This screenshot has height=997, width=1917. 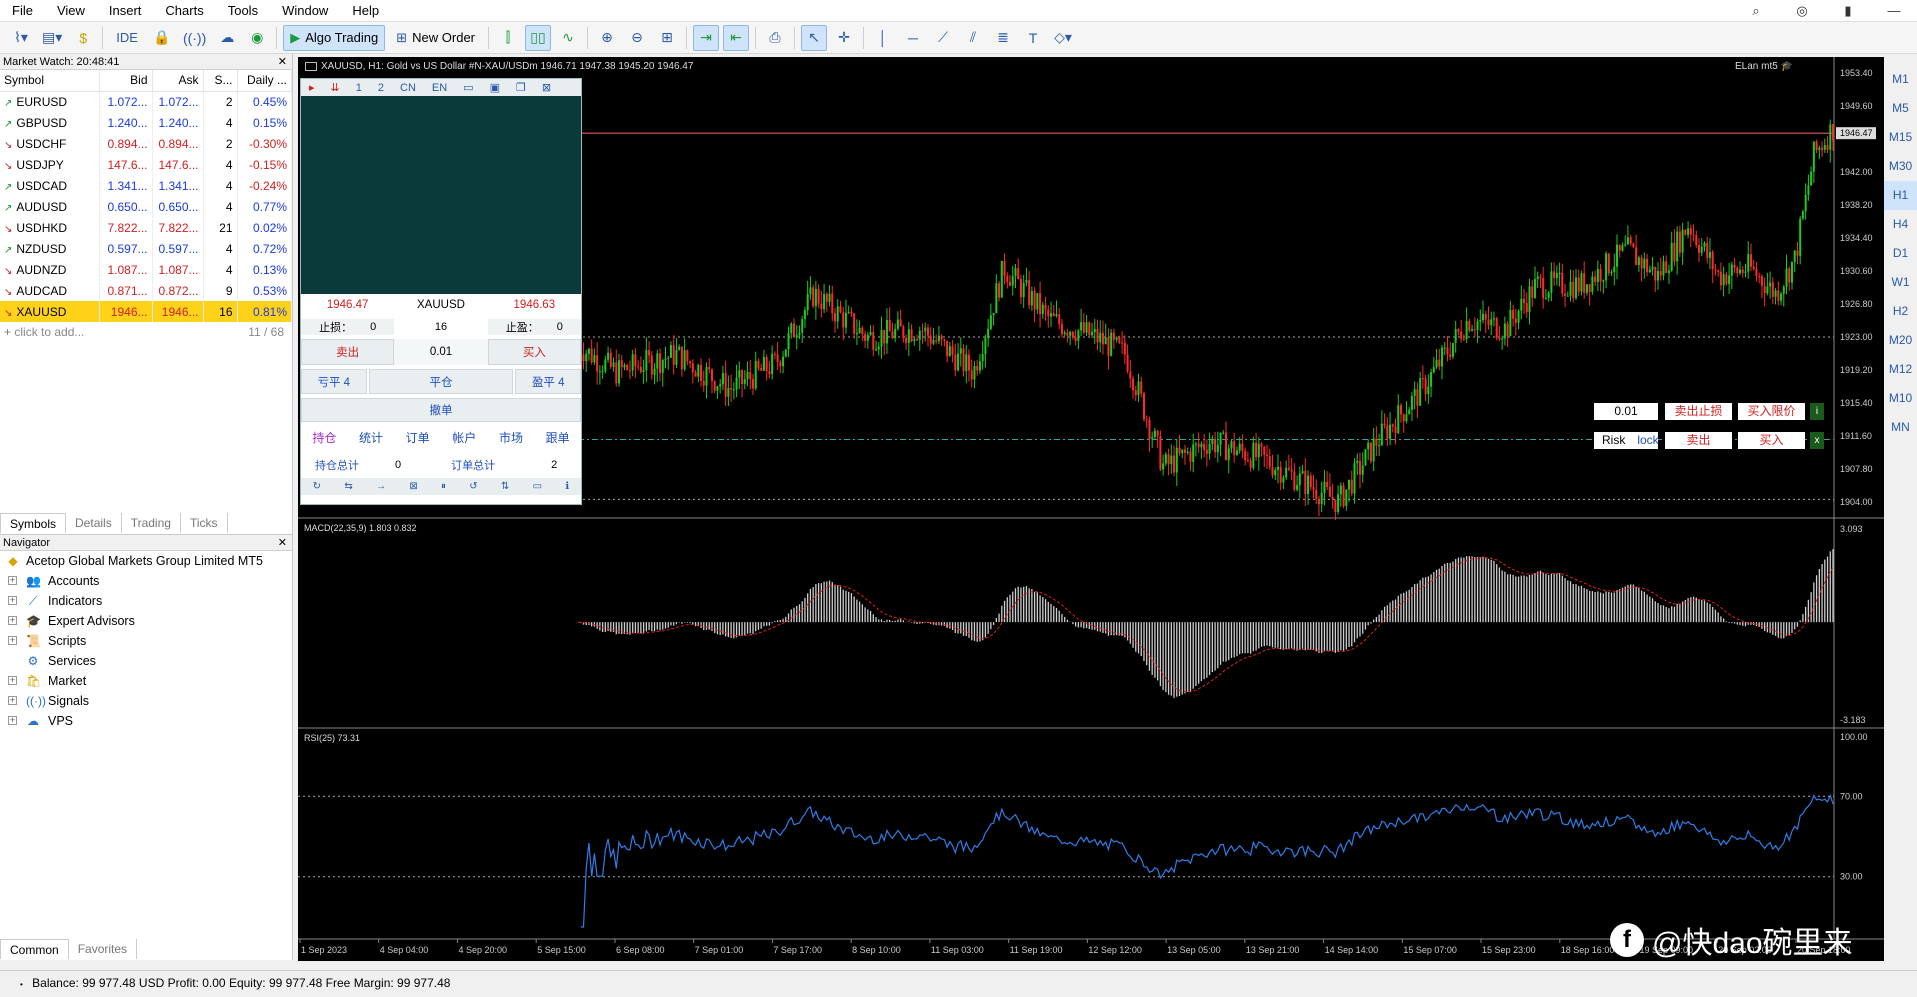 What do you see at coordinates (441, 409) in the screenshot?
I see `tp-cancel-button: 撤单` at bounding box center [441, 409].